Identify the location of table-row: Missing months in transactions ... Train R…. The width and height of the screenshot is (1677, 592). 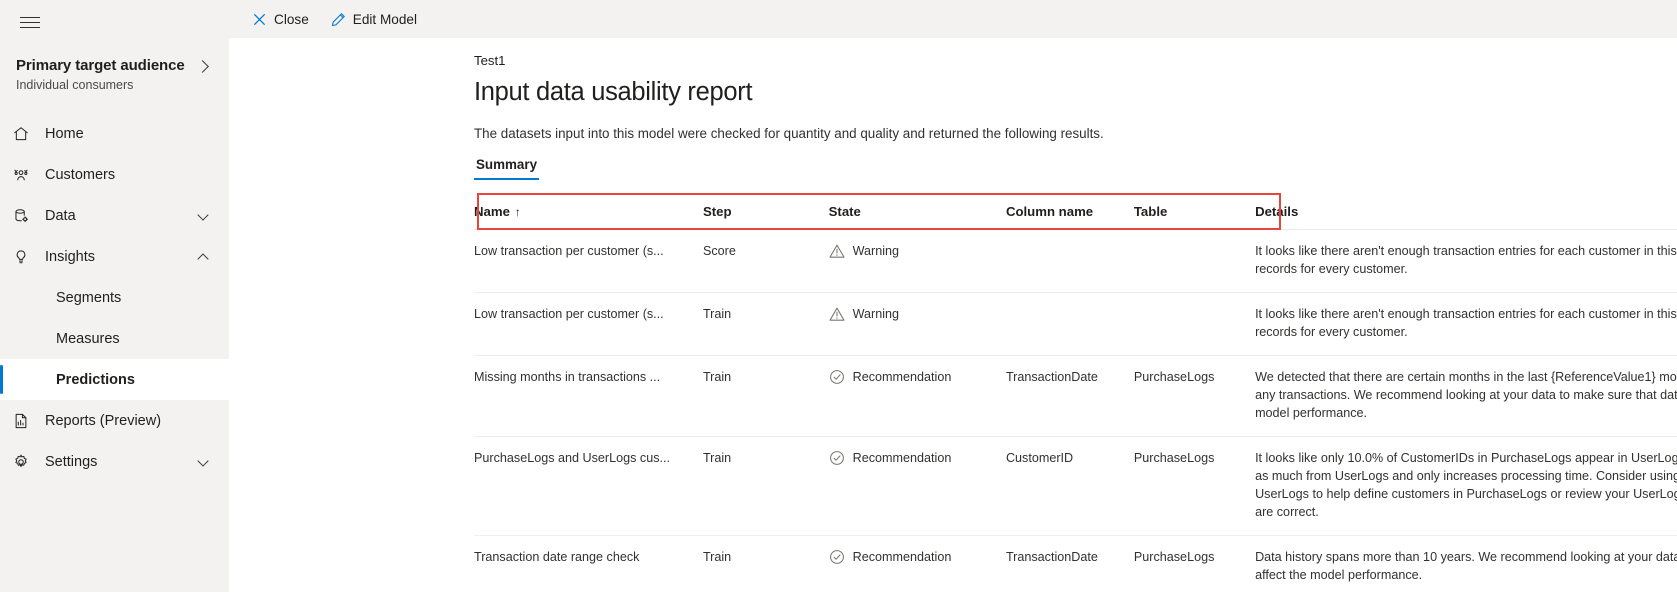
(1075, 396).